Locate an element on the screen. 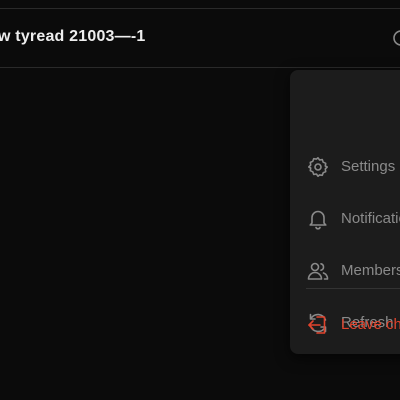  chat-title: w tyread 21003—-1 is located at coordinates (73, 36).